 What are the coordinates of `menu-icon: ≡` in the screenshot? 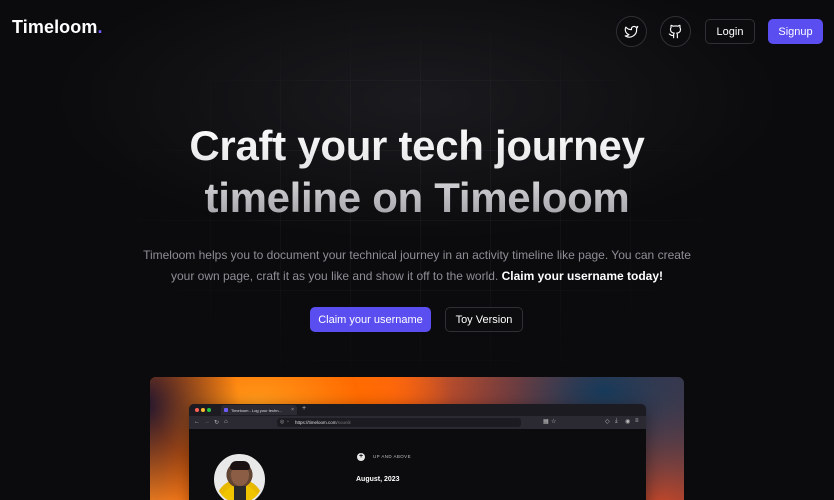 It's located at (637, 421).